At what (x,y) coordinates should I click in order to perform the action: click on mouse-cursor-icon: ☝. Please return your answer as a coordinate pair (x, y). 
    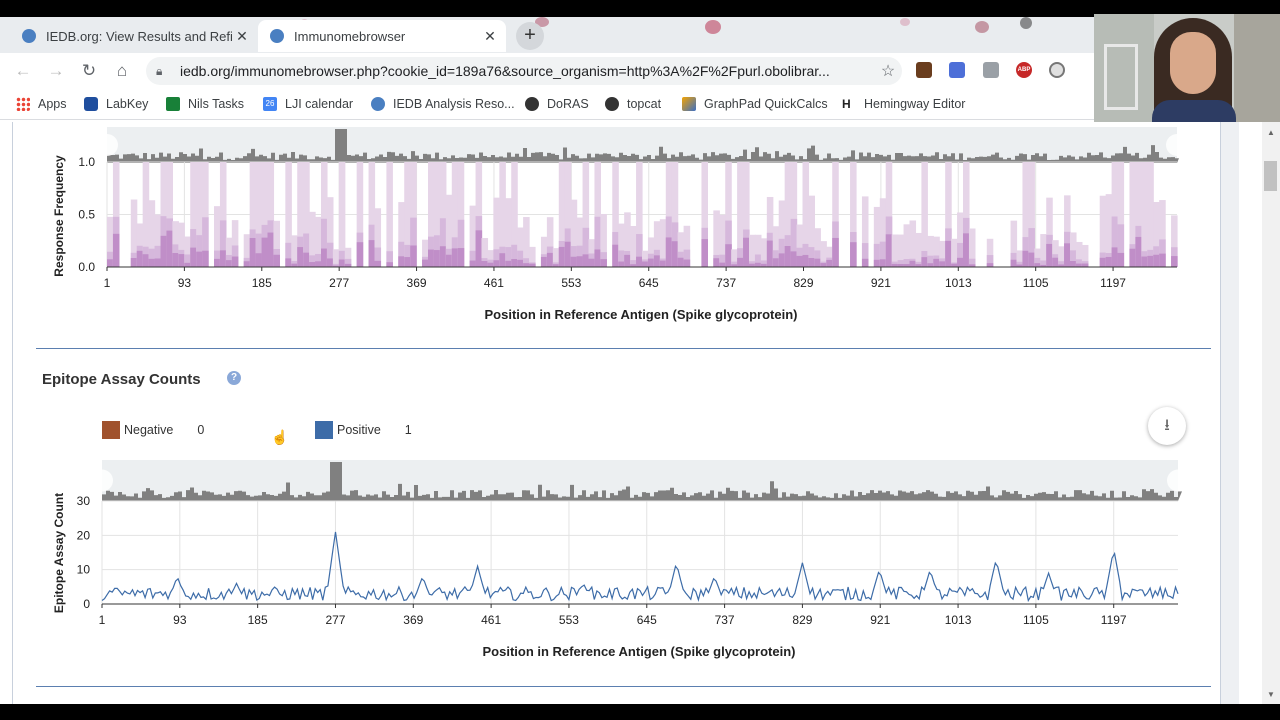
    Looking at the image, I should click on (280, 437).